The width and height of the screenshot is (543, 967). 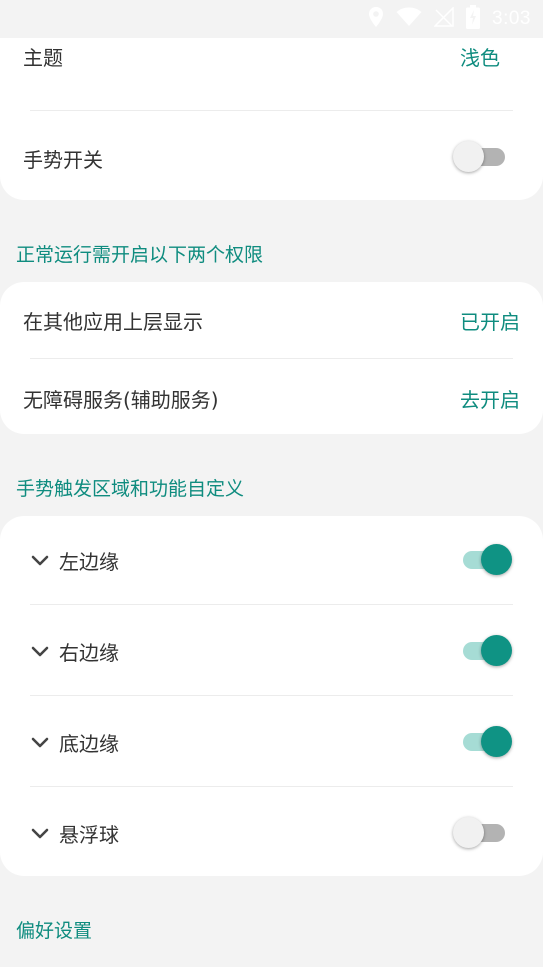 I want to click on theme-row: 主题 浅色, so click(x=271, y=56).